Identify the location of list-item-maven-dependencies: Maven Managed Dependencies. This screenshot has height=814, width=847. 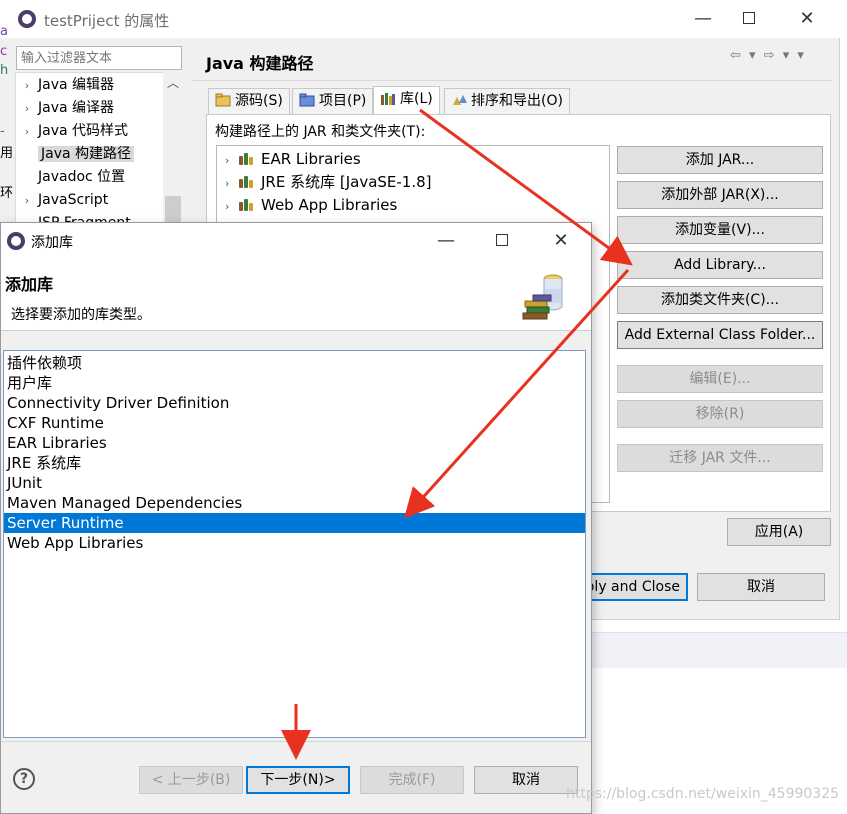
(294, 503).